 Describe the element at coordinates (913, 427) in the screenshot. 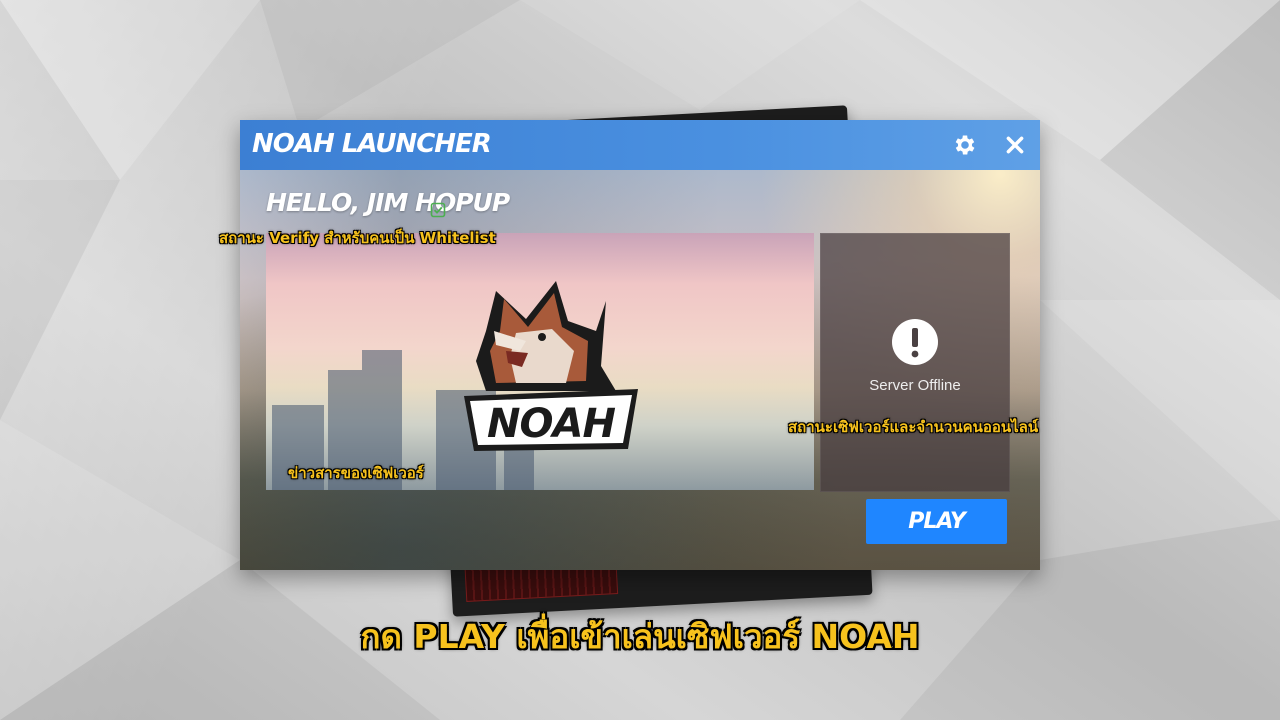

I see `server-status-annotation: สถานะเซิฟเวอร์และจำนวนคนออนไลน์` at that location.